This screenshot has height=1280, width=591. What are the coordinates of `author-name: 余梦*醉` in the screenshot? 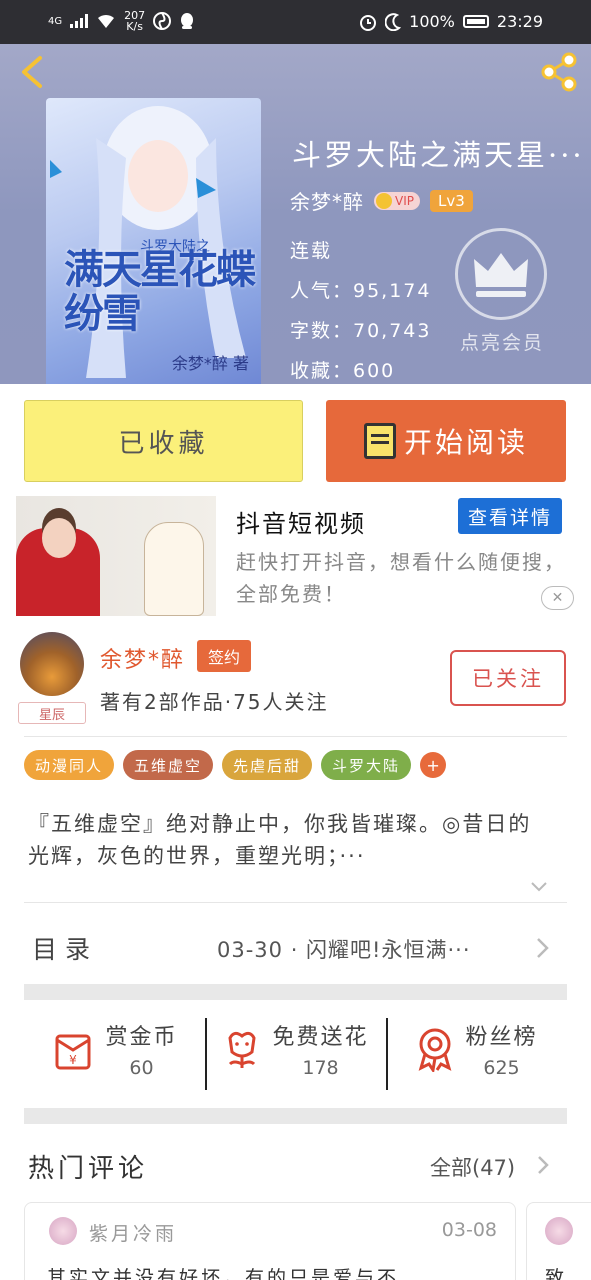 It's located at (327, 200).